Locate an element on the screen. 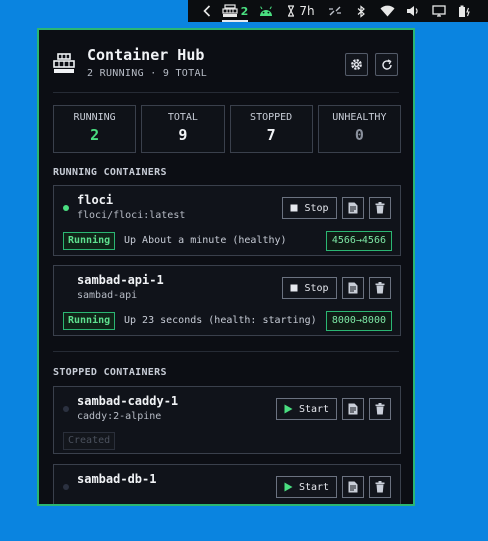 The width and height of the screenshot is (488, 541). status-dot-running is located at coordinates (66, 208).